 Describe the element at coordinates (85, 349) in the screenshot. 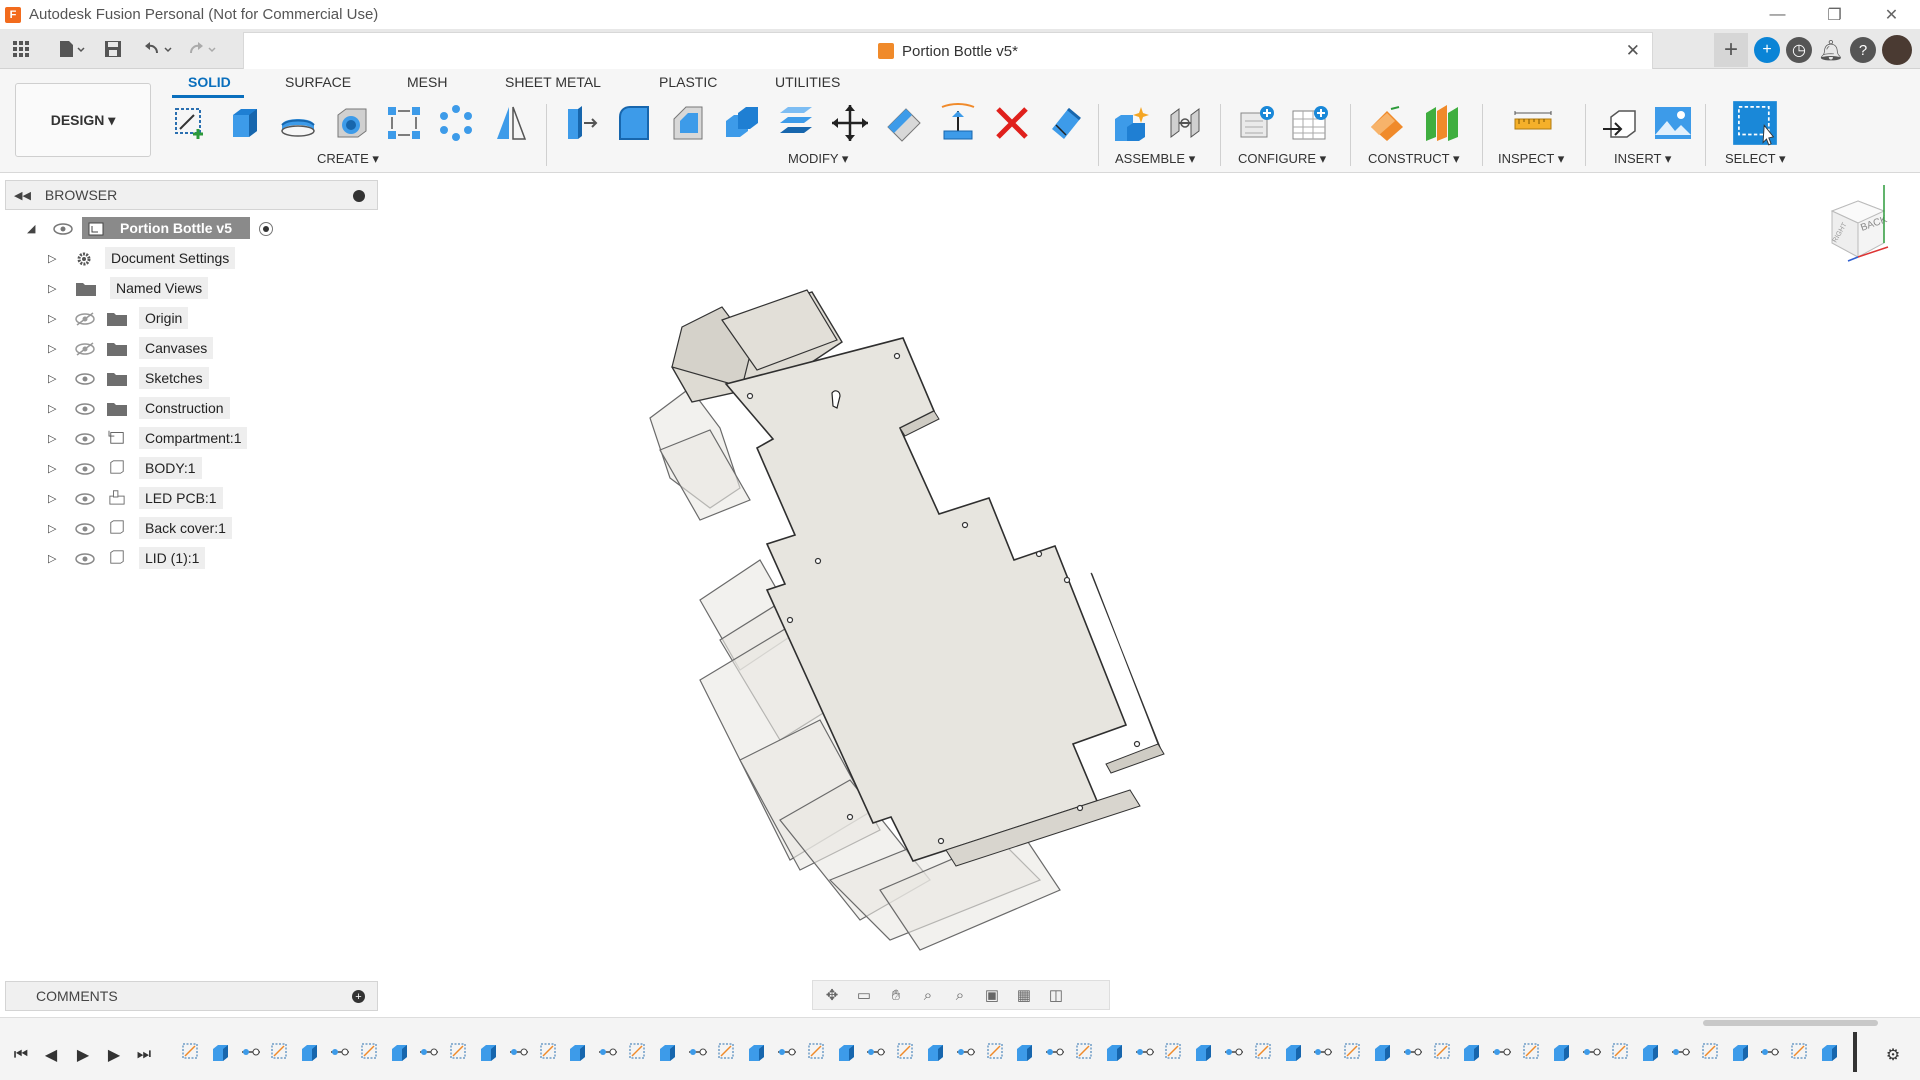

I see `hidden-eye-icon` at that location.